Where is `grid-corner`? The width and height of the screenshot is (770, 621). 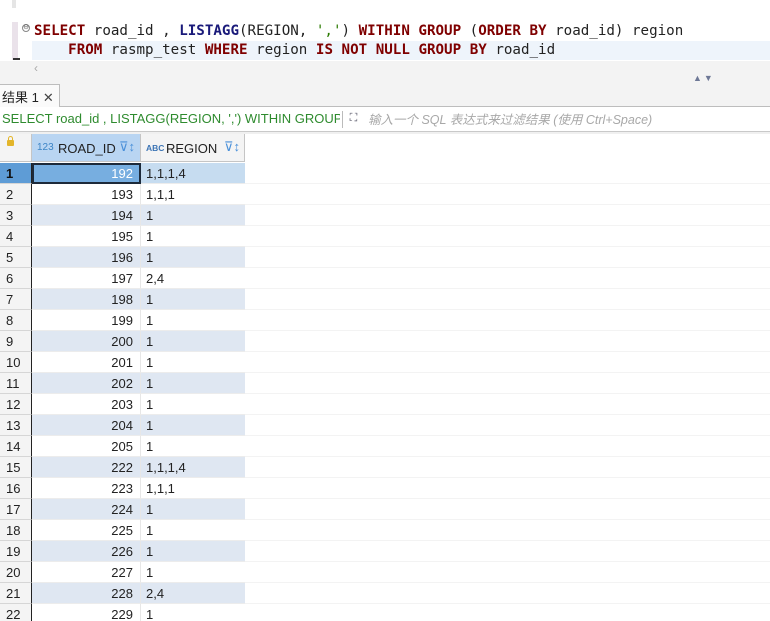
grid-corner is located at coordinates (16, 148).